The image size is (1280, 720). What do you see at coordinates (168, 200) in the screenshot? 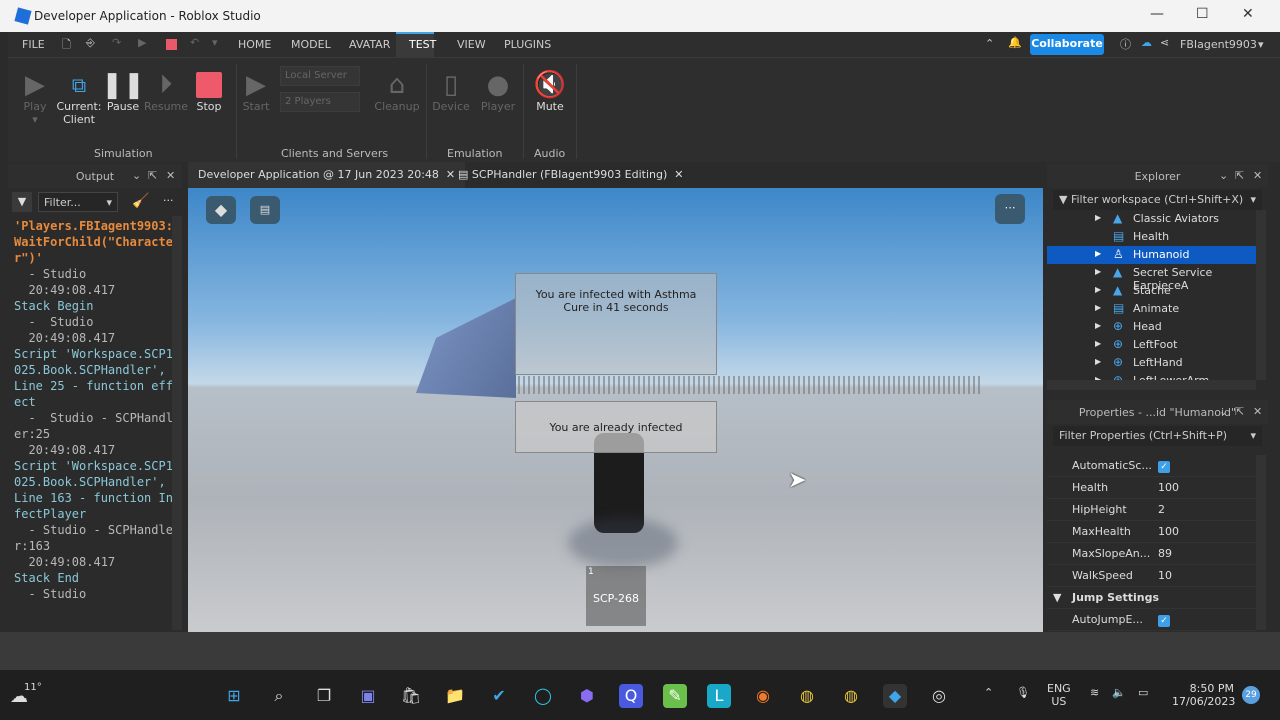
I see `more-options-icon: ···` at bounding box center [168, 200].